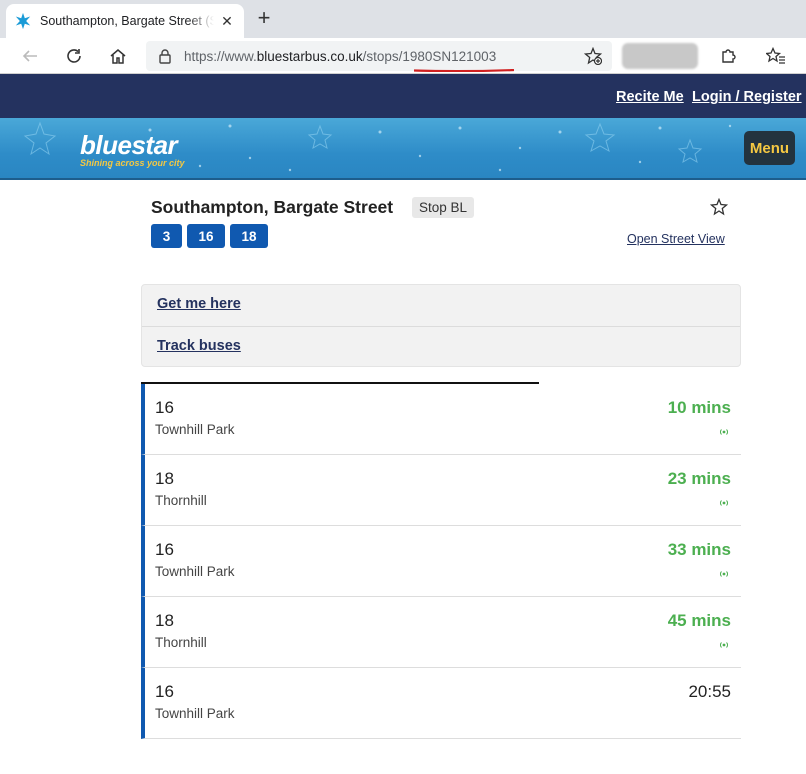 The width and height of the screenshot is (806, 774). I want to click on refresh-icon, so click(74, 56).